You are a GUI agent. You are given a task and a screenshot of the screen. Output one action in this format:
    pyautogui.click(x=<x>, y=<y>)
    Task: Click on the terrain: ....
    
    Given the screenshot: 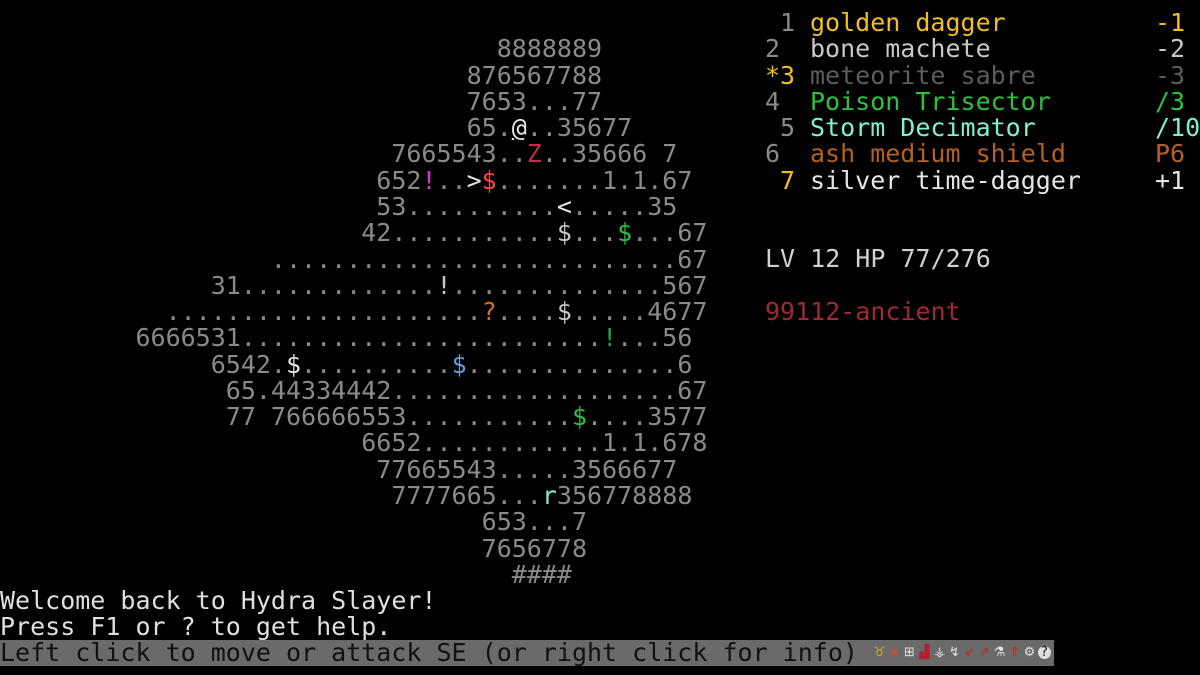 What is the action you would take?
    pyautogui.click(x=526, y=312)
    